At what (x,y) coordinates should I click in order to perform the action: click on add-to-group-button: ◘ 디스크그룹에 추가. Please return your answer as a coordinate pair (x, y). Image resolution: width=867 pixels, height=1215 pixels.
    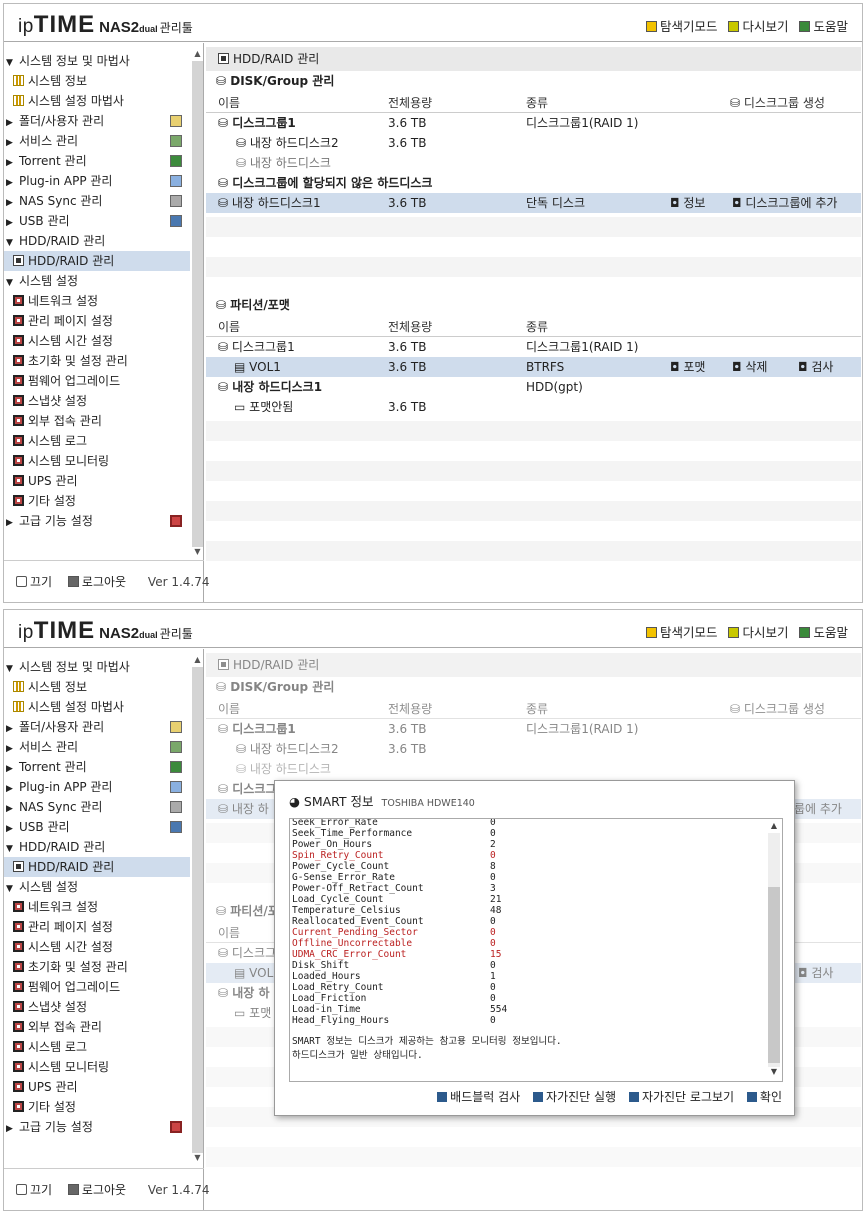
    Looking at the image, I should click on (784, 203).